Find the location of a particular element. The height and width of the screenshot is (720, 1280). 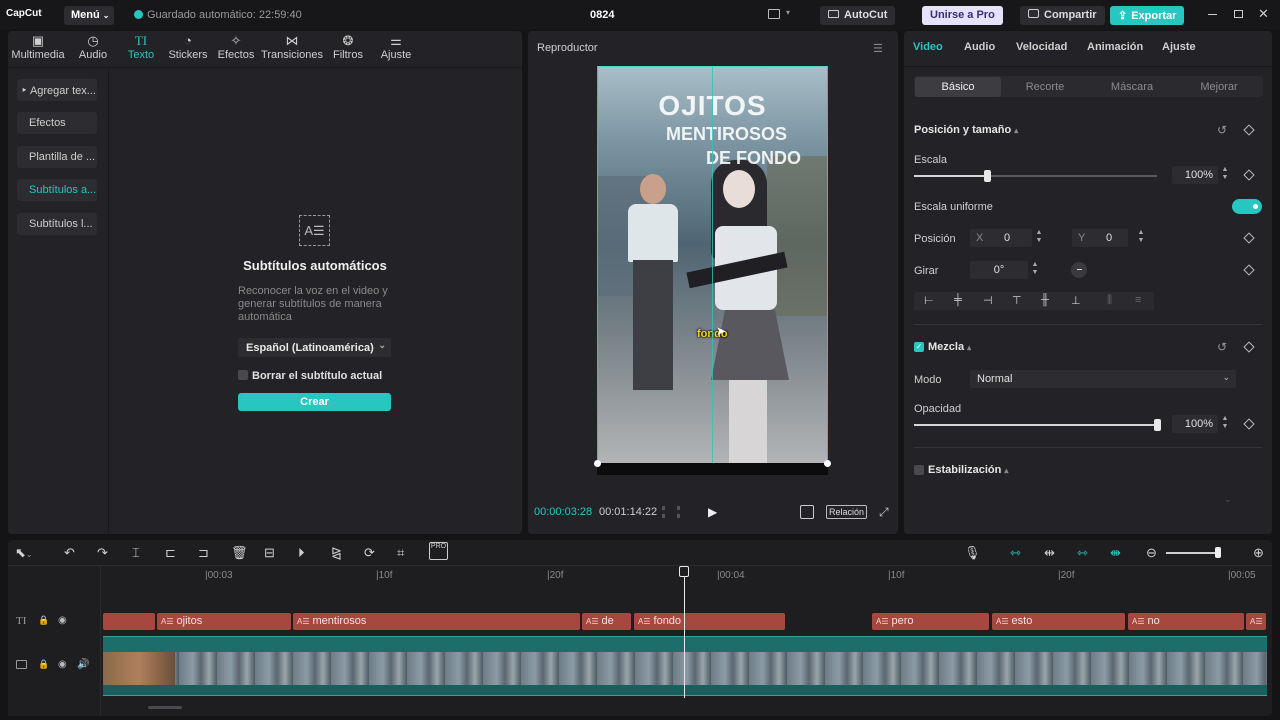

align-top-icon: ⊤ is located at coordinates (1017, 300).